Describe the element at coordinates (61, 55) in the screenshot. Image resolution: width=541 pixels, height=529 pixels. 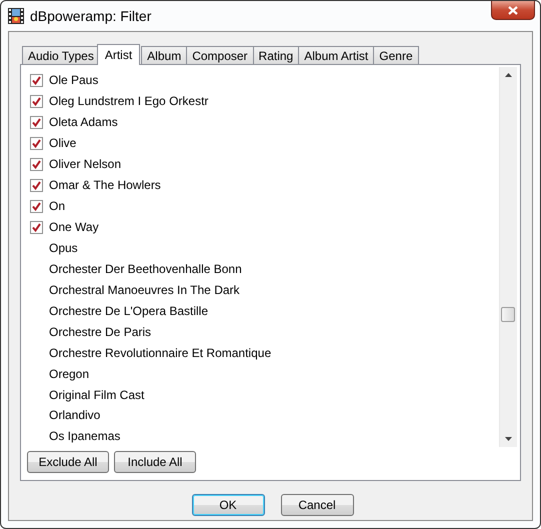
I see `tab: Audio Types` at that location.